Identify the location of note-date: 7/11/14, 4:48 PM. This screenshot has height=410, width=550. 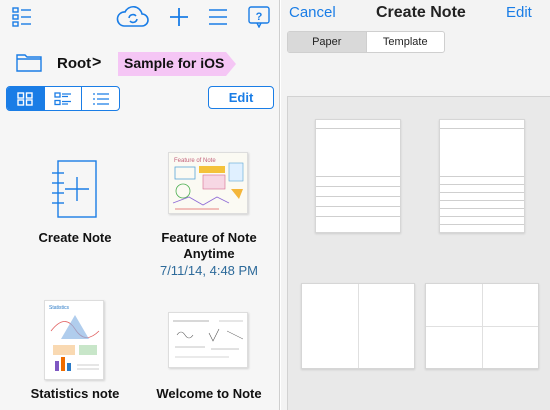
(209, 270).